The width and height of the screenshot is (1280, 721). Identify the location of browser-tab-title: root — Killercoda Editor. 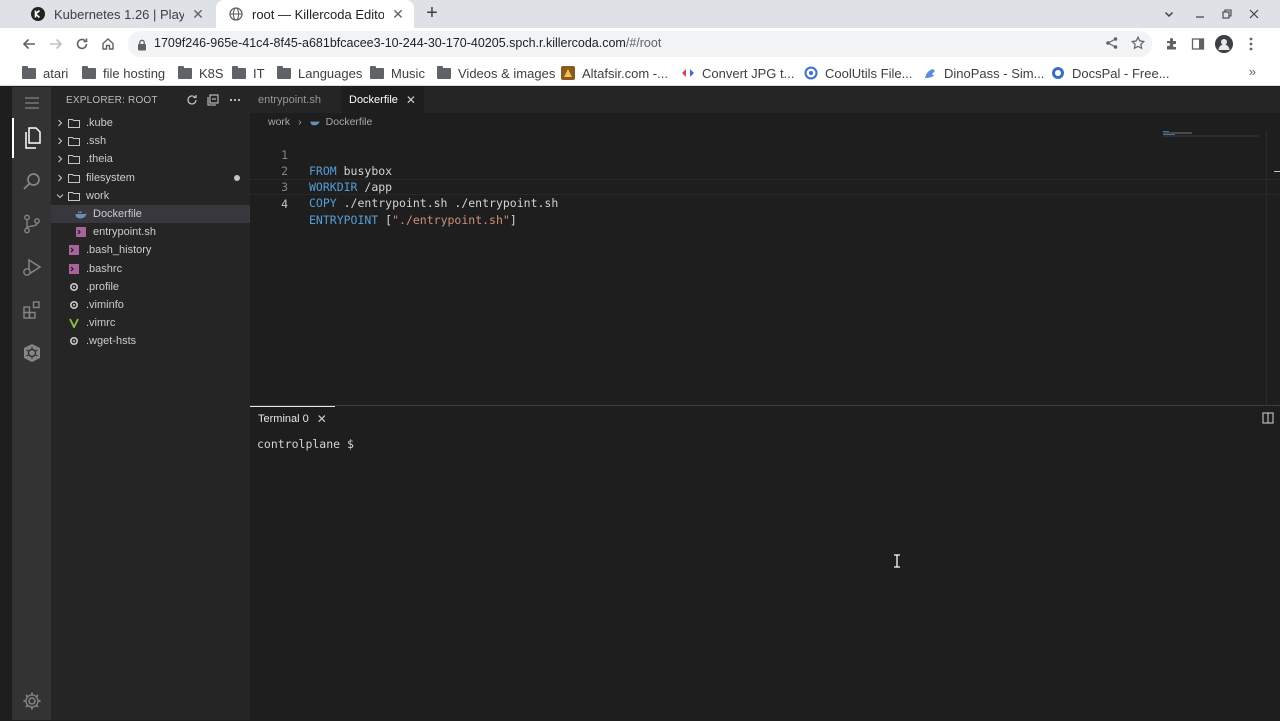
(318, 14).